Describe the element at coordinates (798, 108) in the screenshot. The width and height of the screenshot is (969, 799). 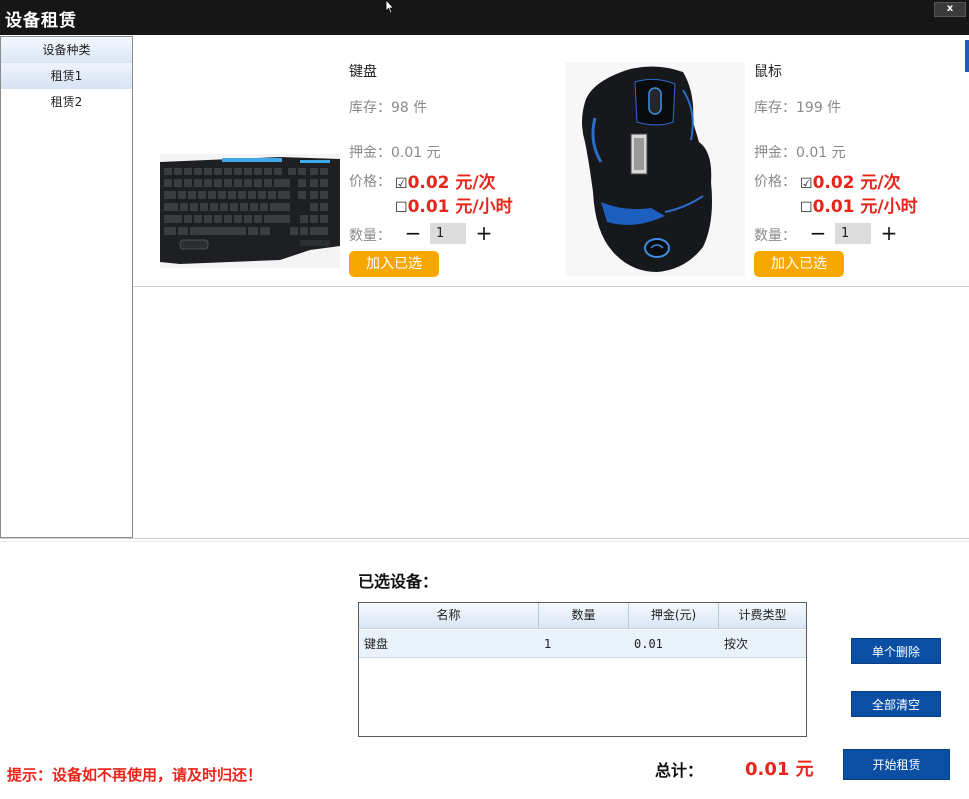
I see `product-stock: 库存：199 件` at that location.